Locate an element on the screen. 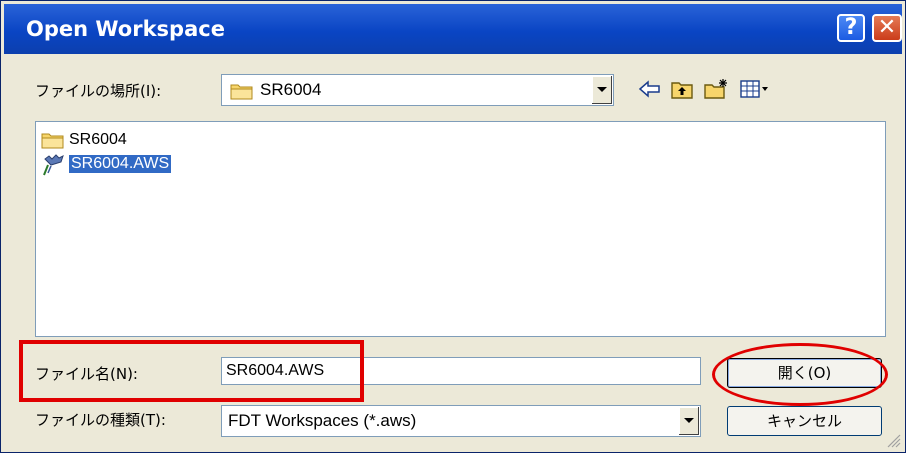 This screenshot has width=906, height=453. highlight-rectangle-annotation is located at coordinates (191, 371).